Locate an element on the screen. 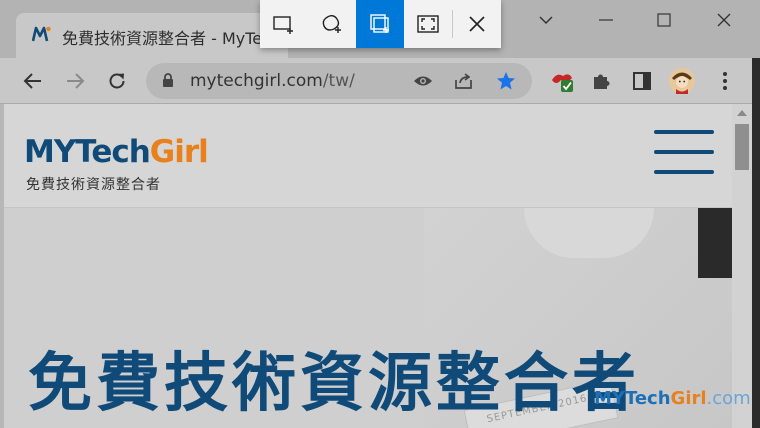 This screenshot has height=428, width=760. chevron-down-icon is located at coordinates (546, 20).